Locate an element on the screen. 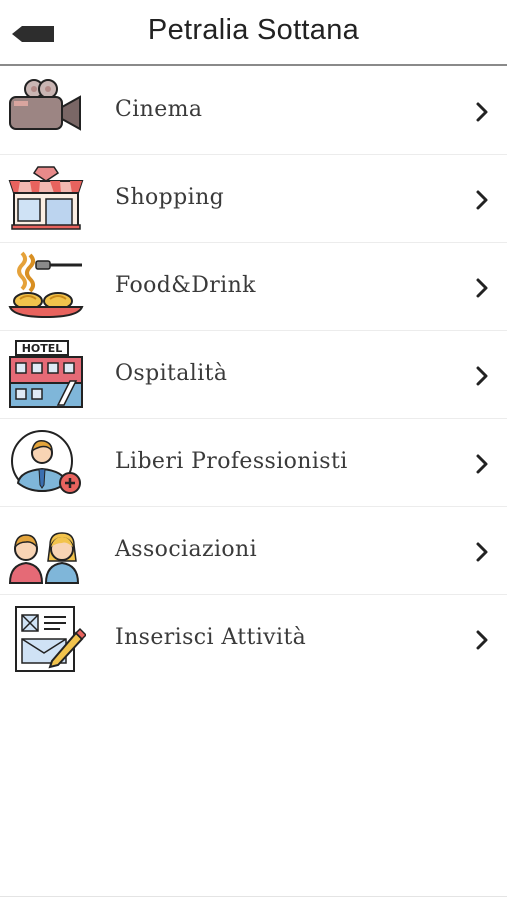 The image size is (507, 900). hotel-sign-text: HOTEL is located at coordinates (42, 348).